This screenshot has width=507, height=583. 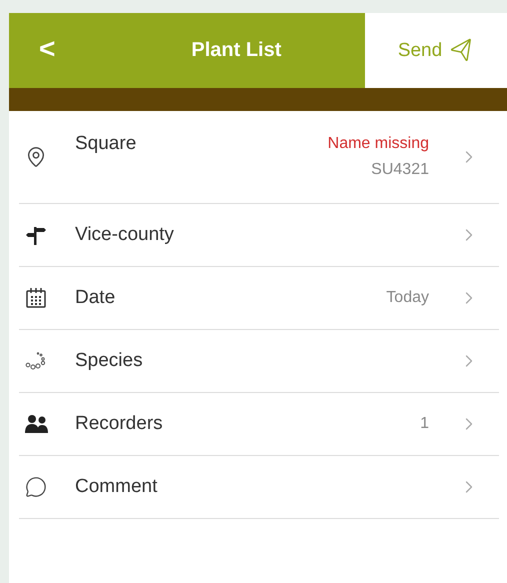 I want to click on dots-icon, so click(x=36, y=361).